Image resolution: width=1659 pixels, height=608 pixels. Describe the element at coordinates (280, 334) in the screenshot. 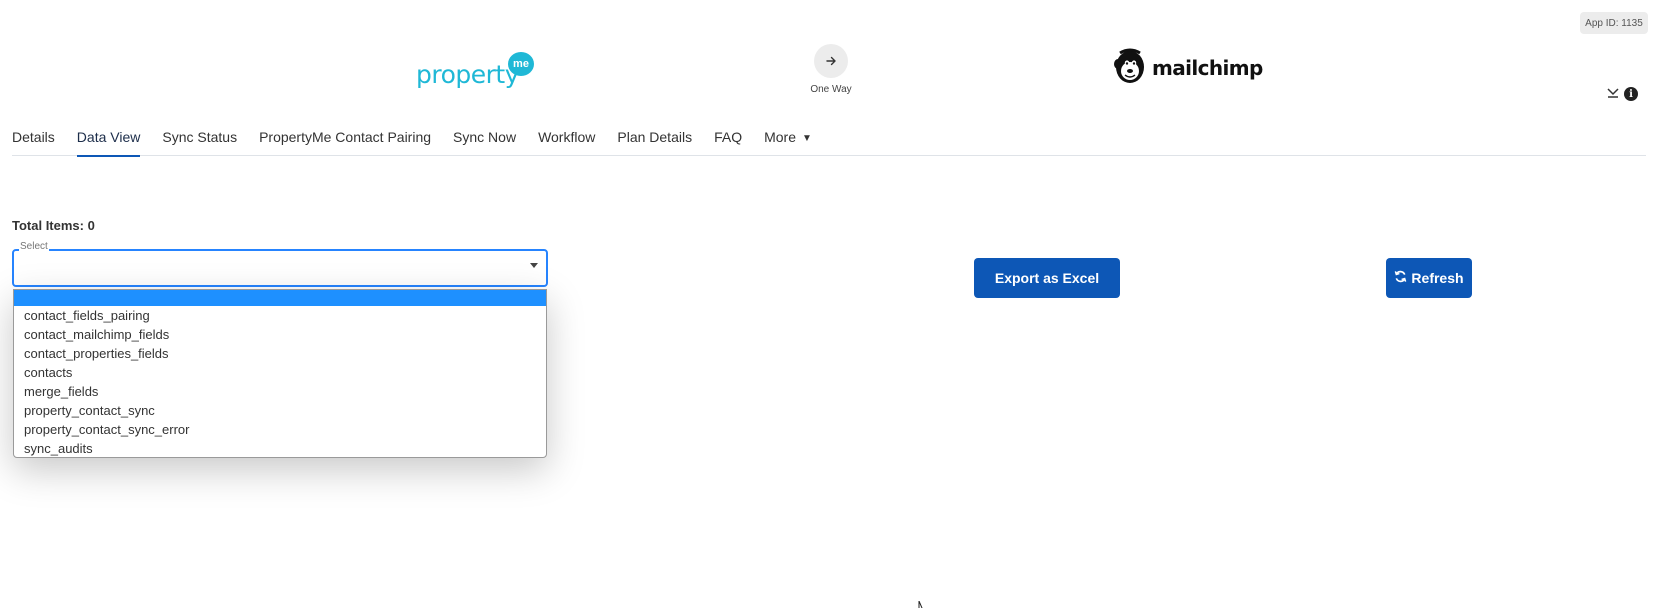

I see `select-option: contact_mailchimp_fields` at that location.